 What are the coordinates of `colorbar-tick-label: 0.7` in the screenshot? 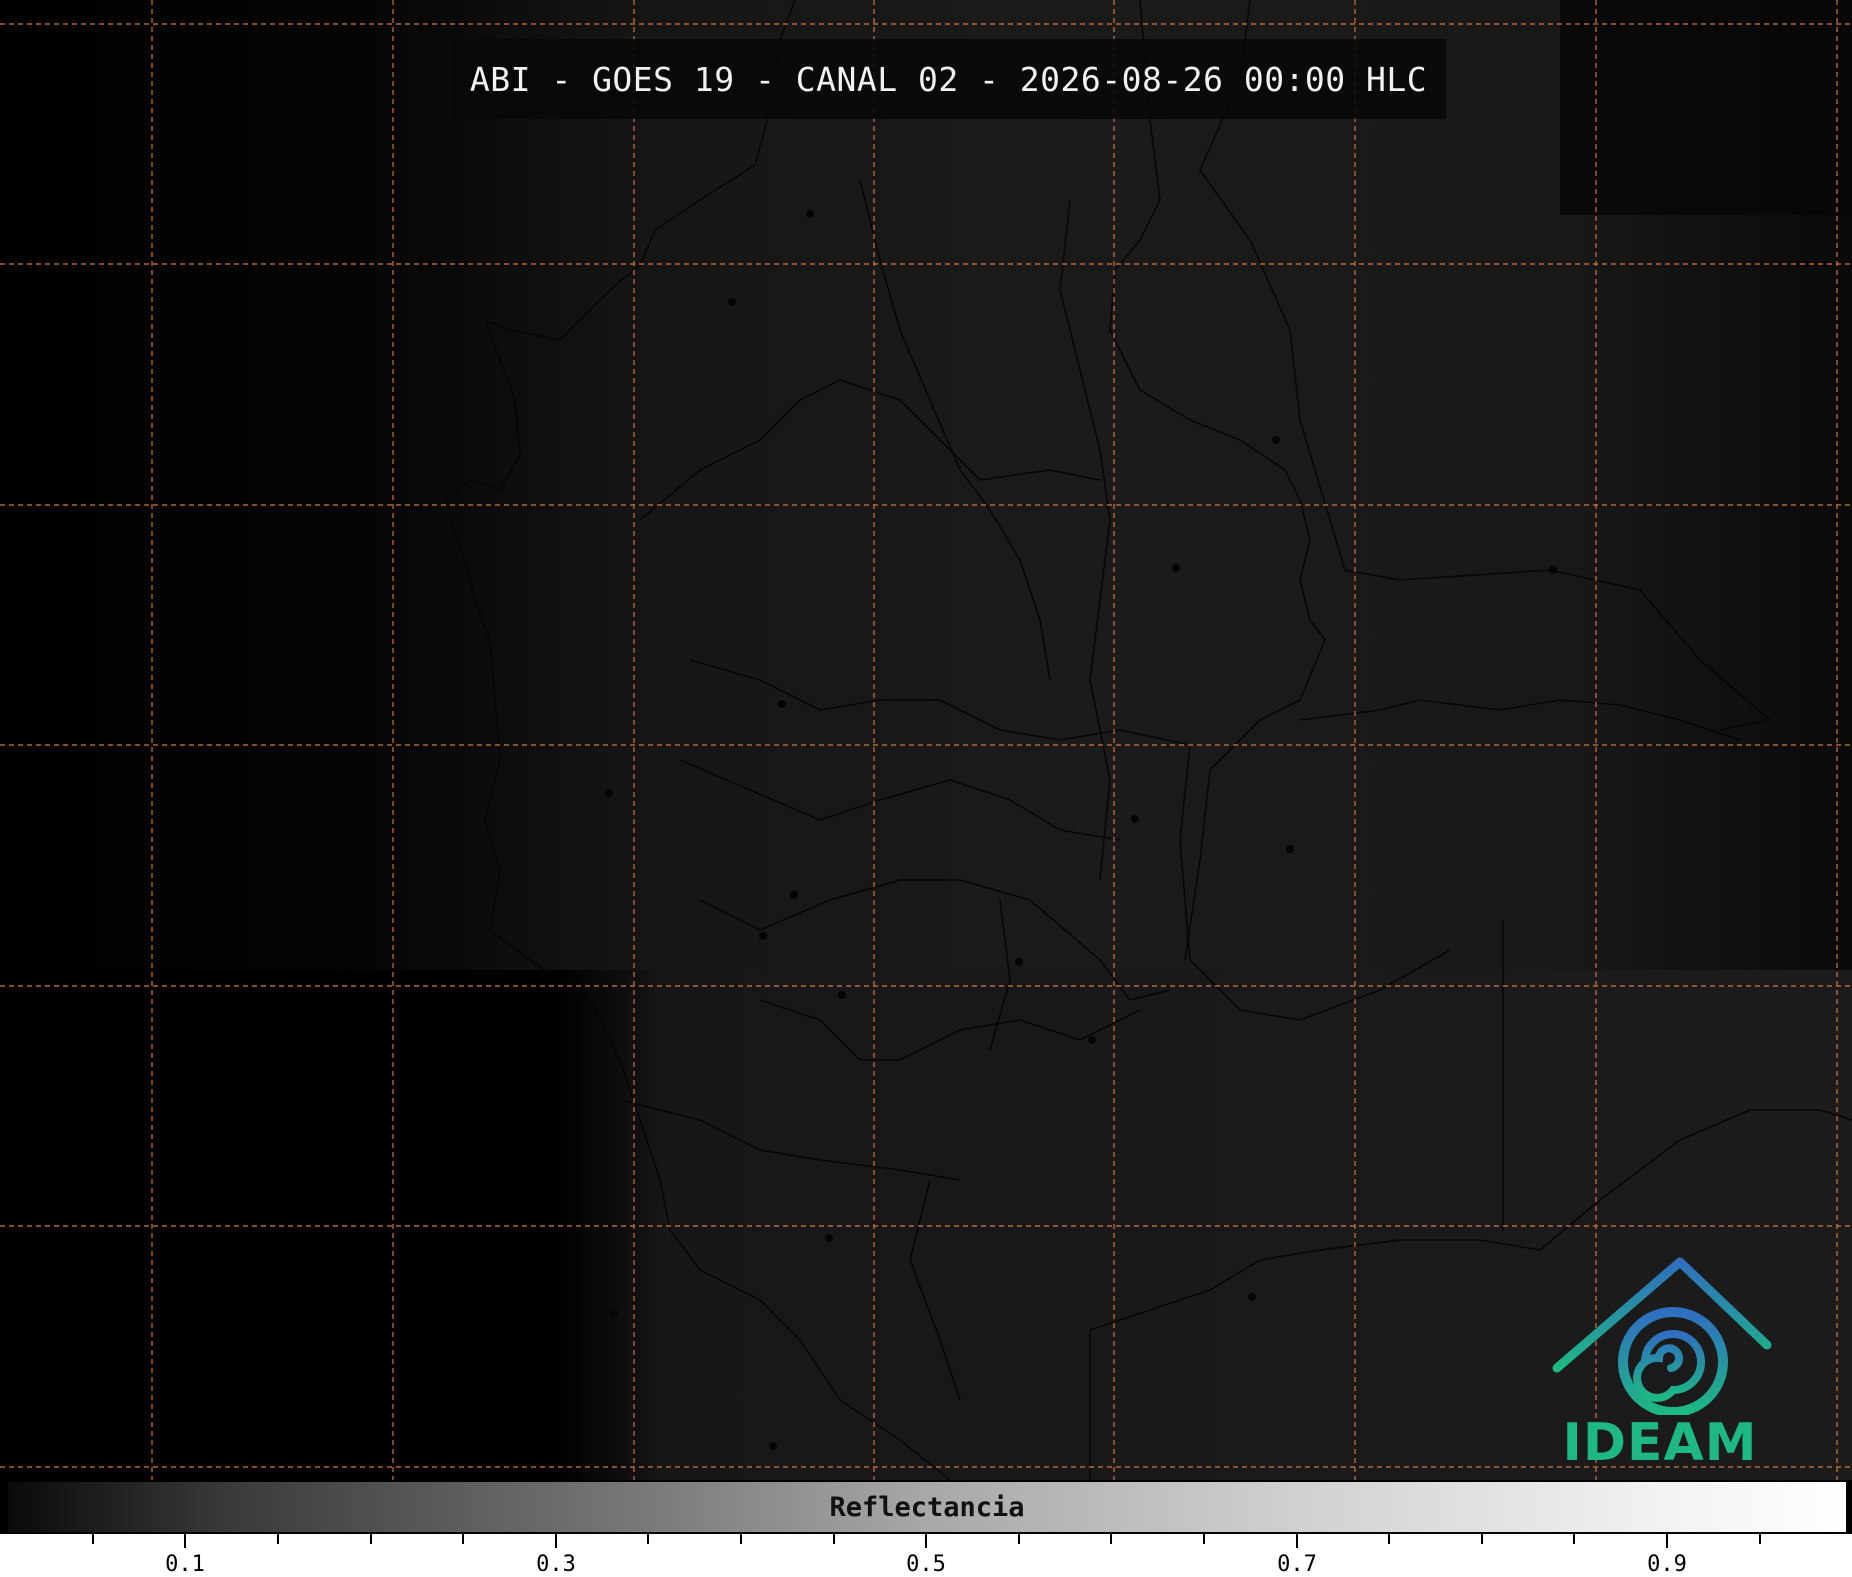 It's located at (1297, 1564).